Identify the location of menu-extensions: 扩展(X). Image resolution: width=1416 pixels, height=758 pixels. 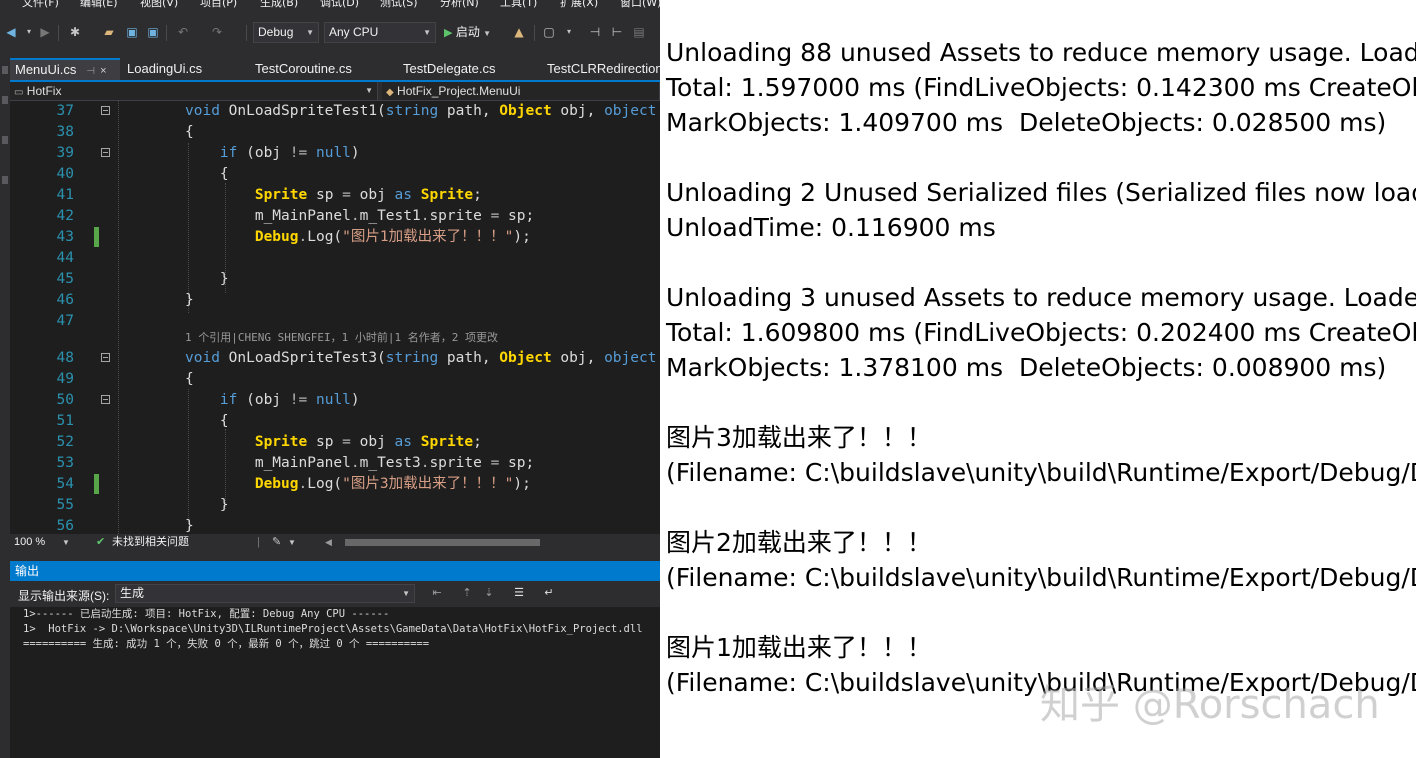
(579, 5).